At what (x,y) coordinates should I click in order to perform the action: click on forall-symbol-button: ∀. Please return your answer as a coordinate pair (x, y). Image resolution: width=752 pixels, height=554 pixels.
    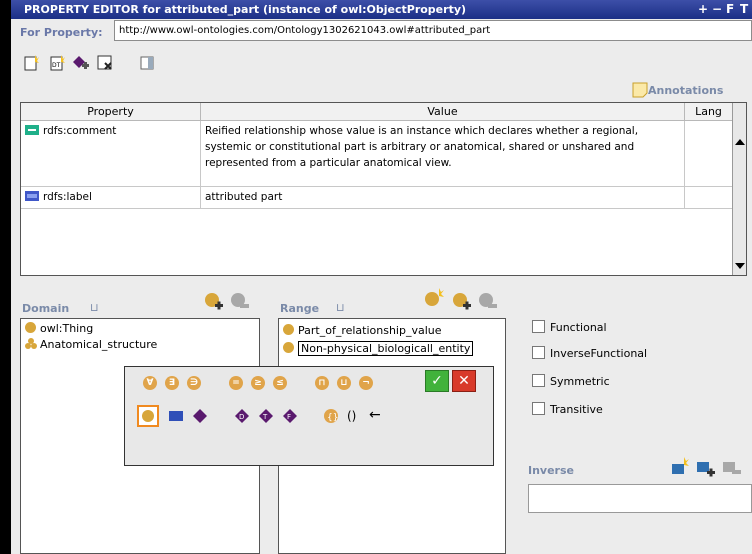
    Looking at the image, I should click on (150, 383).